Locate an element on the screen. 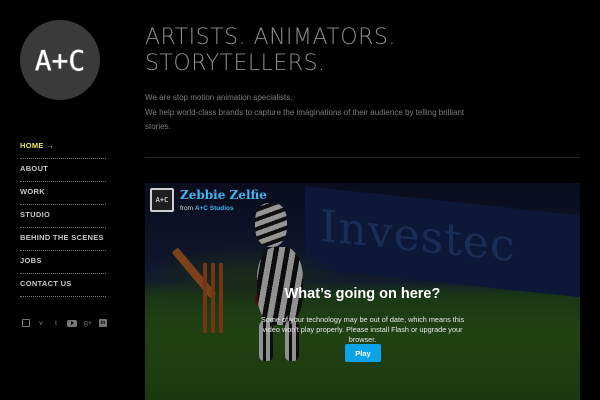 Image resolution: width=600 pixels, height=400 pixels. nav-item-home: HOME → is located at coordinates (63, 147).